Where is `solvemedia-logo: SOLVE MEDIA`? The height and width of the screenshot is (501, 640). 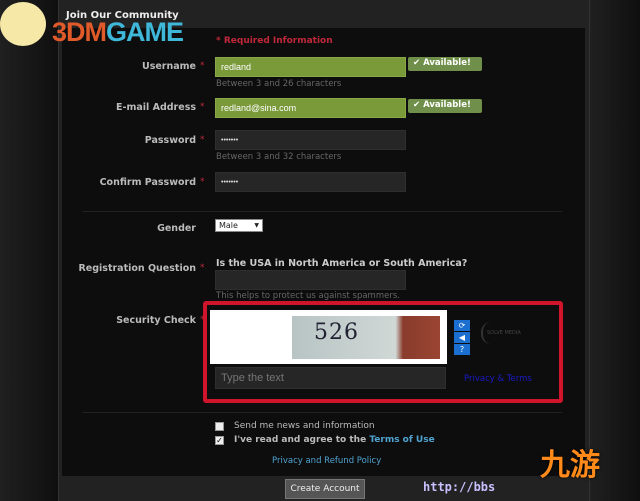 solvemedia-logo: SOLVE MEDIA is located at coordinates (507, 333).